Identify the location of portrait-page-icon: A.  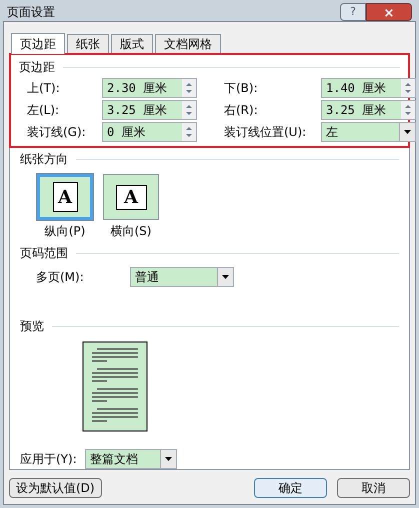
(65, 197).